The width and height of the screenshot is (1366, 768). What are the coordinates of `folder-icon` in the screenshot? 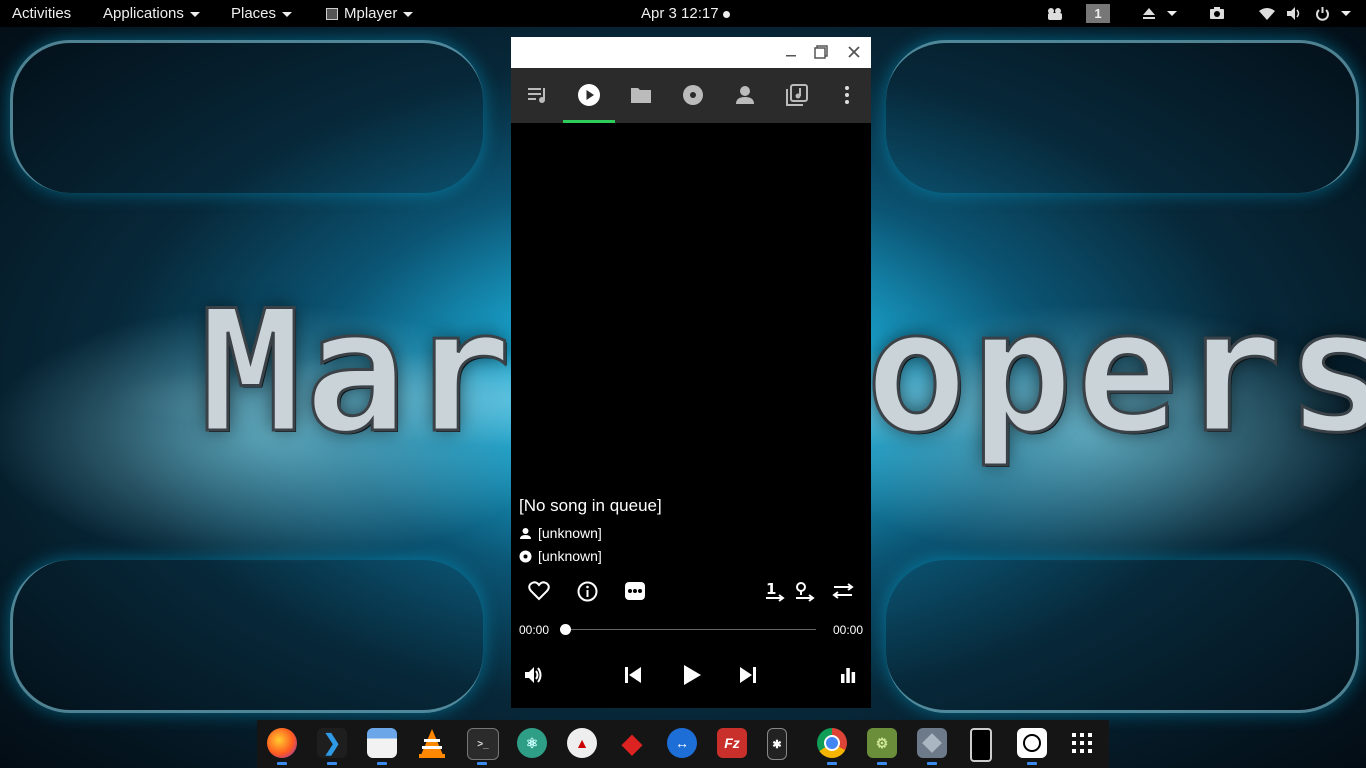 It's located at (641, 95).